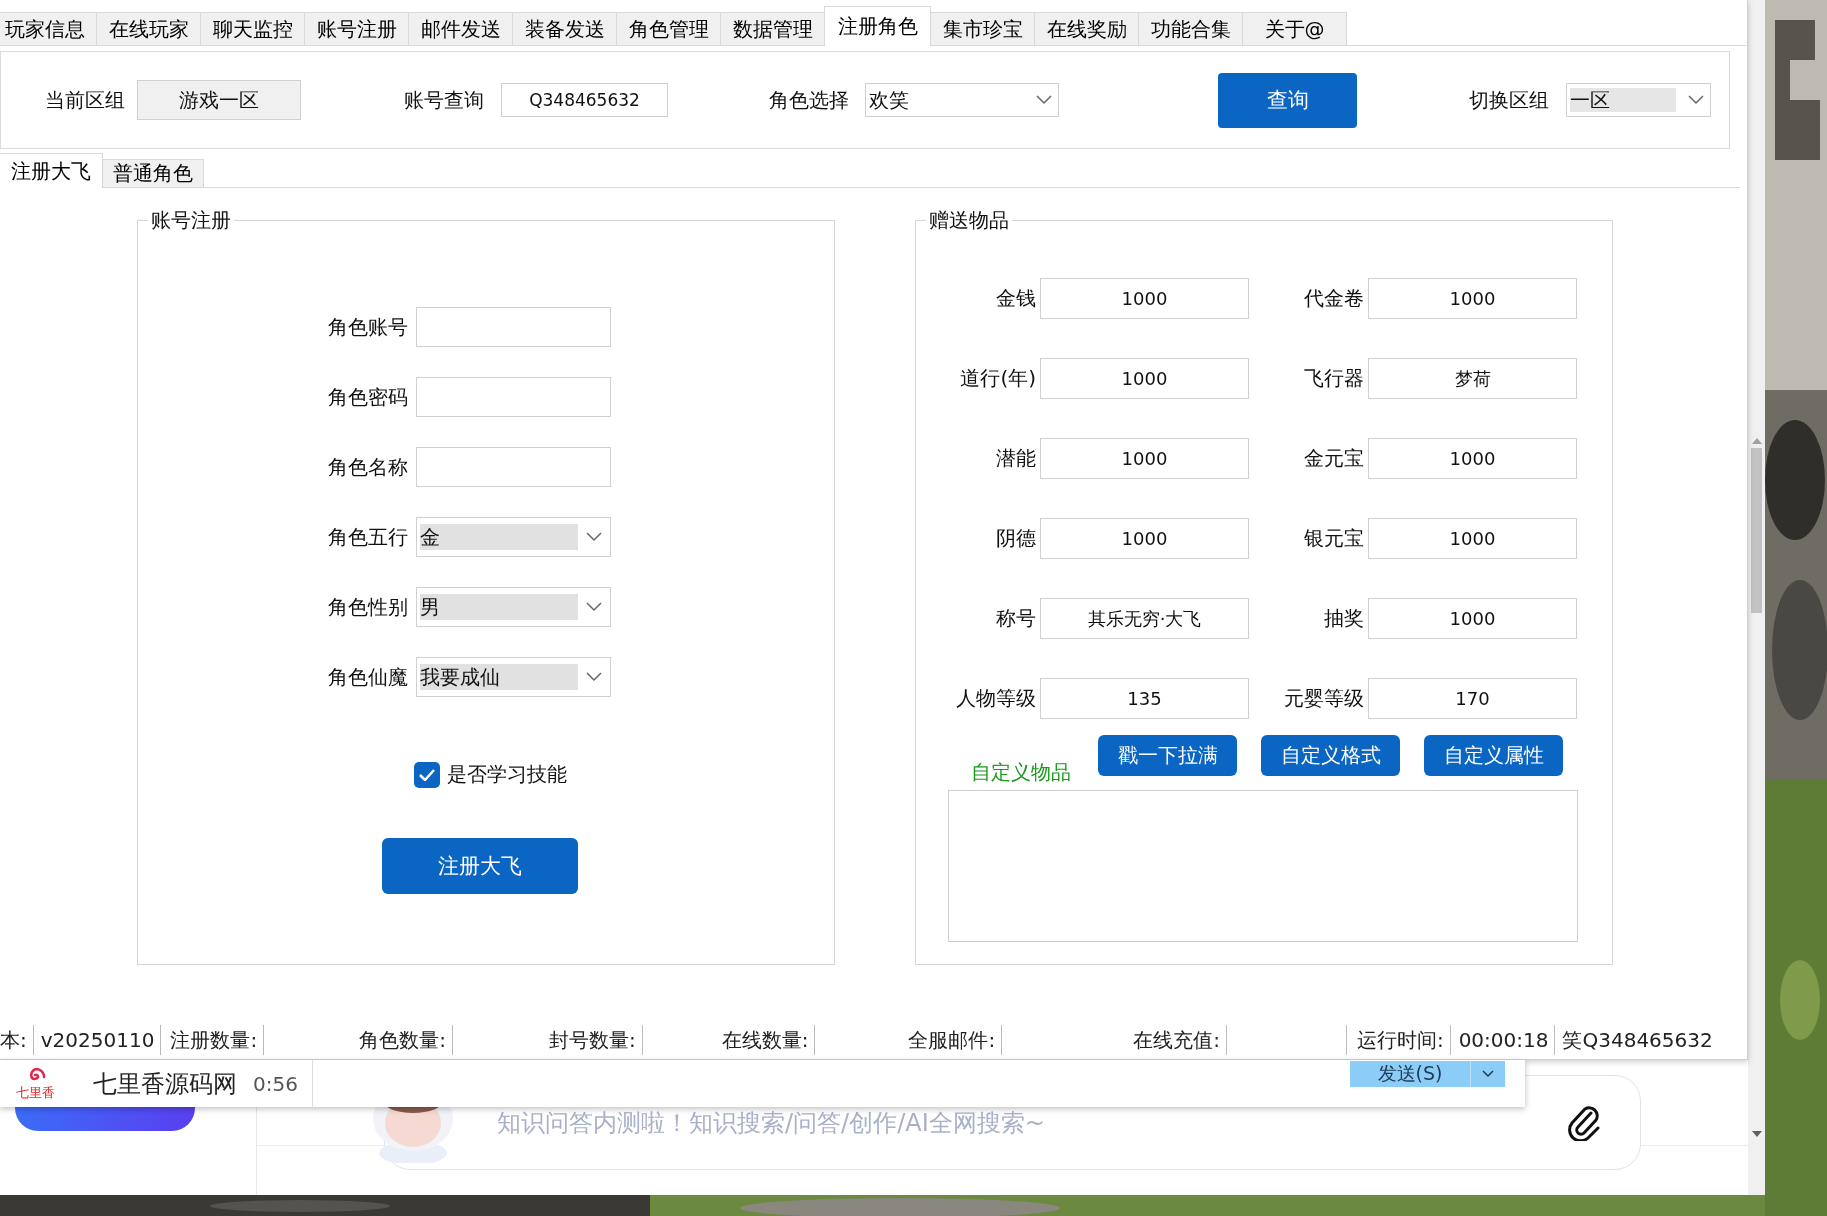 The image size is (1827, 1216). I want to click on popup-title: 七里香源码网, so click(165, 1084).